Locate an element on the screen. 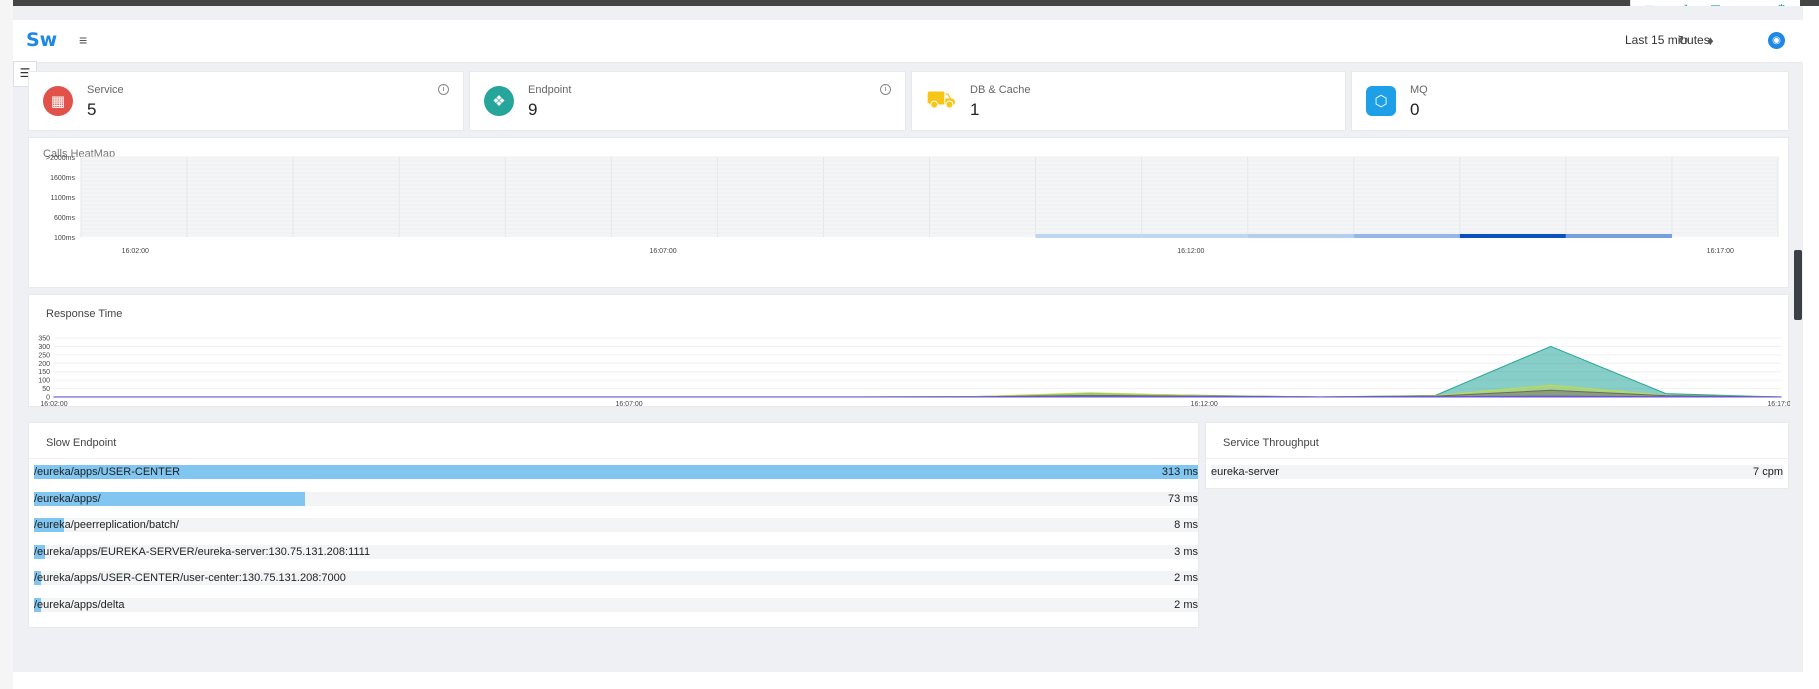  slow-endpoint-row: /eureka/apps/73 ms is located at coordinates (616, 498).